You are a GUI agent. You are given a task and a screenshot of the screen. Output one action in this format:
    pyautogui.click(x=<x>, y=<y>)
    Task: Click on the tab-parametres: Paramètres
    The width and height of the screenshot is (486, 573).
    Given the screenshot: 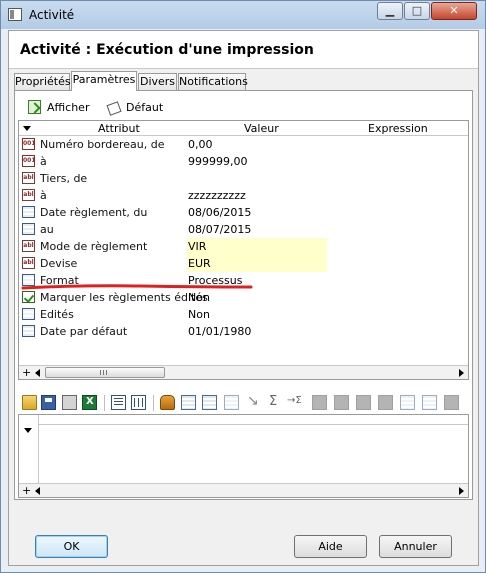 What is the action you would take?
    pyautogui.click(x=104, y=81)
    